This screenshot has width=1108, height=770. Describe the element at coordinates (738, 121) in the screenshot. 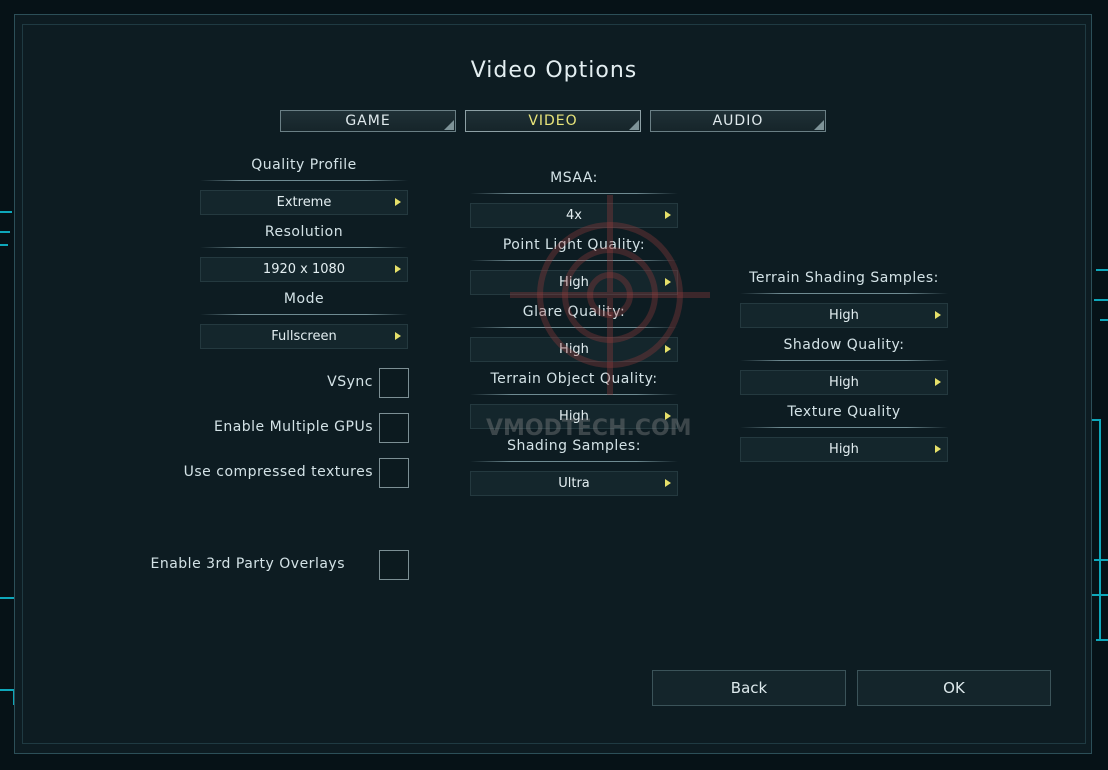

I see `tab-audio: AUDIO` at that location.